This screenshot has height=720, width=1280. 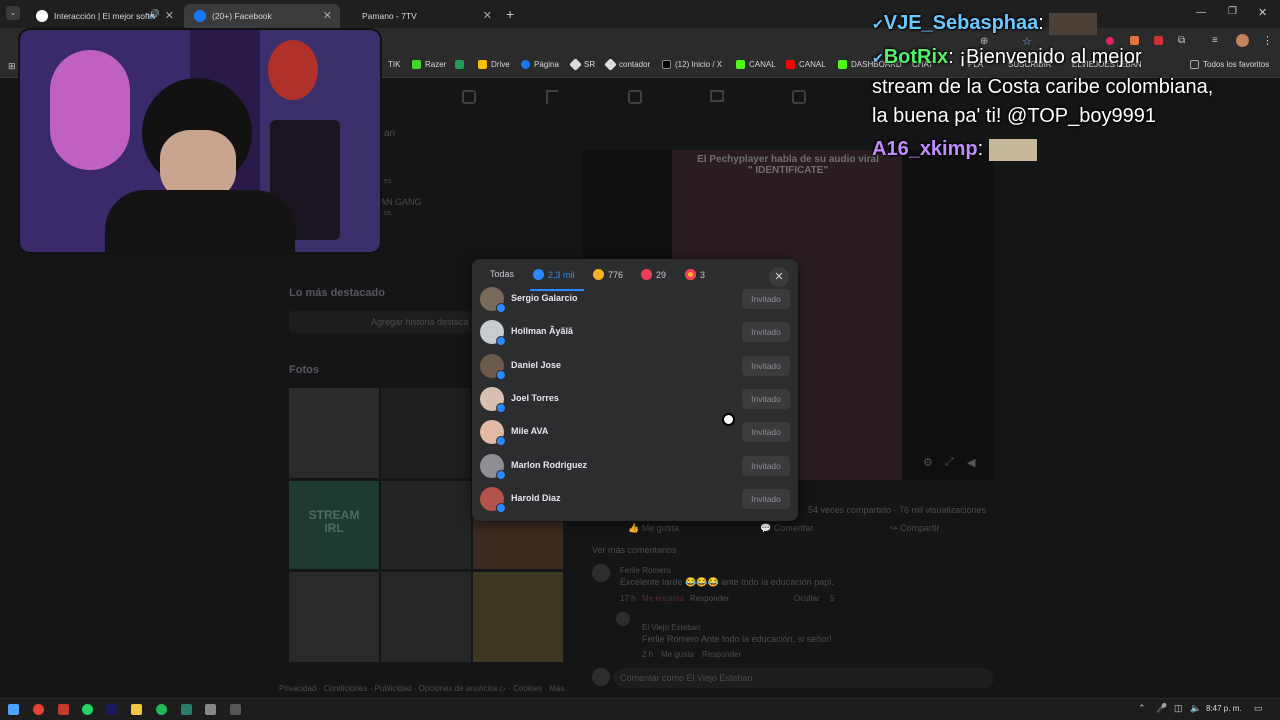 I want to click on drive-icon, so click(x=482, y=64).